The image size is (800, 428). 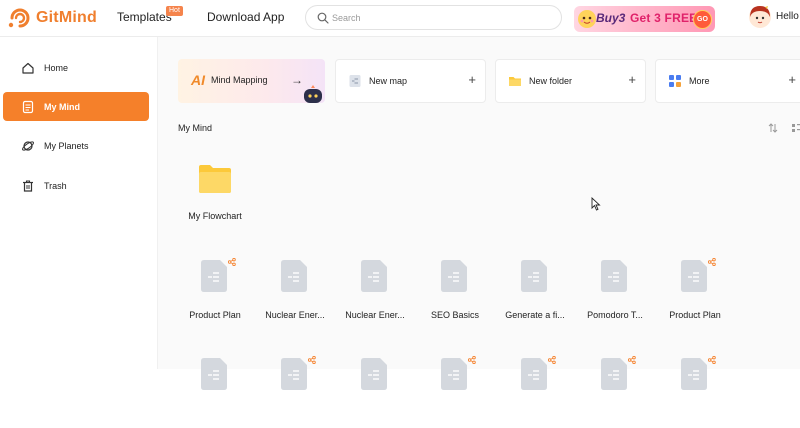 What do you see at coordinates (195, 128) in the screenshot?
I see `section-title: My Mind` at bounding box center [195, 128].